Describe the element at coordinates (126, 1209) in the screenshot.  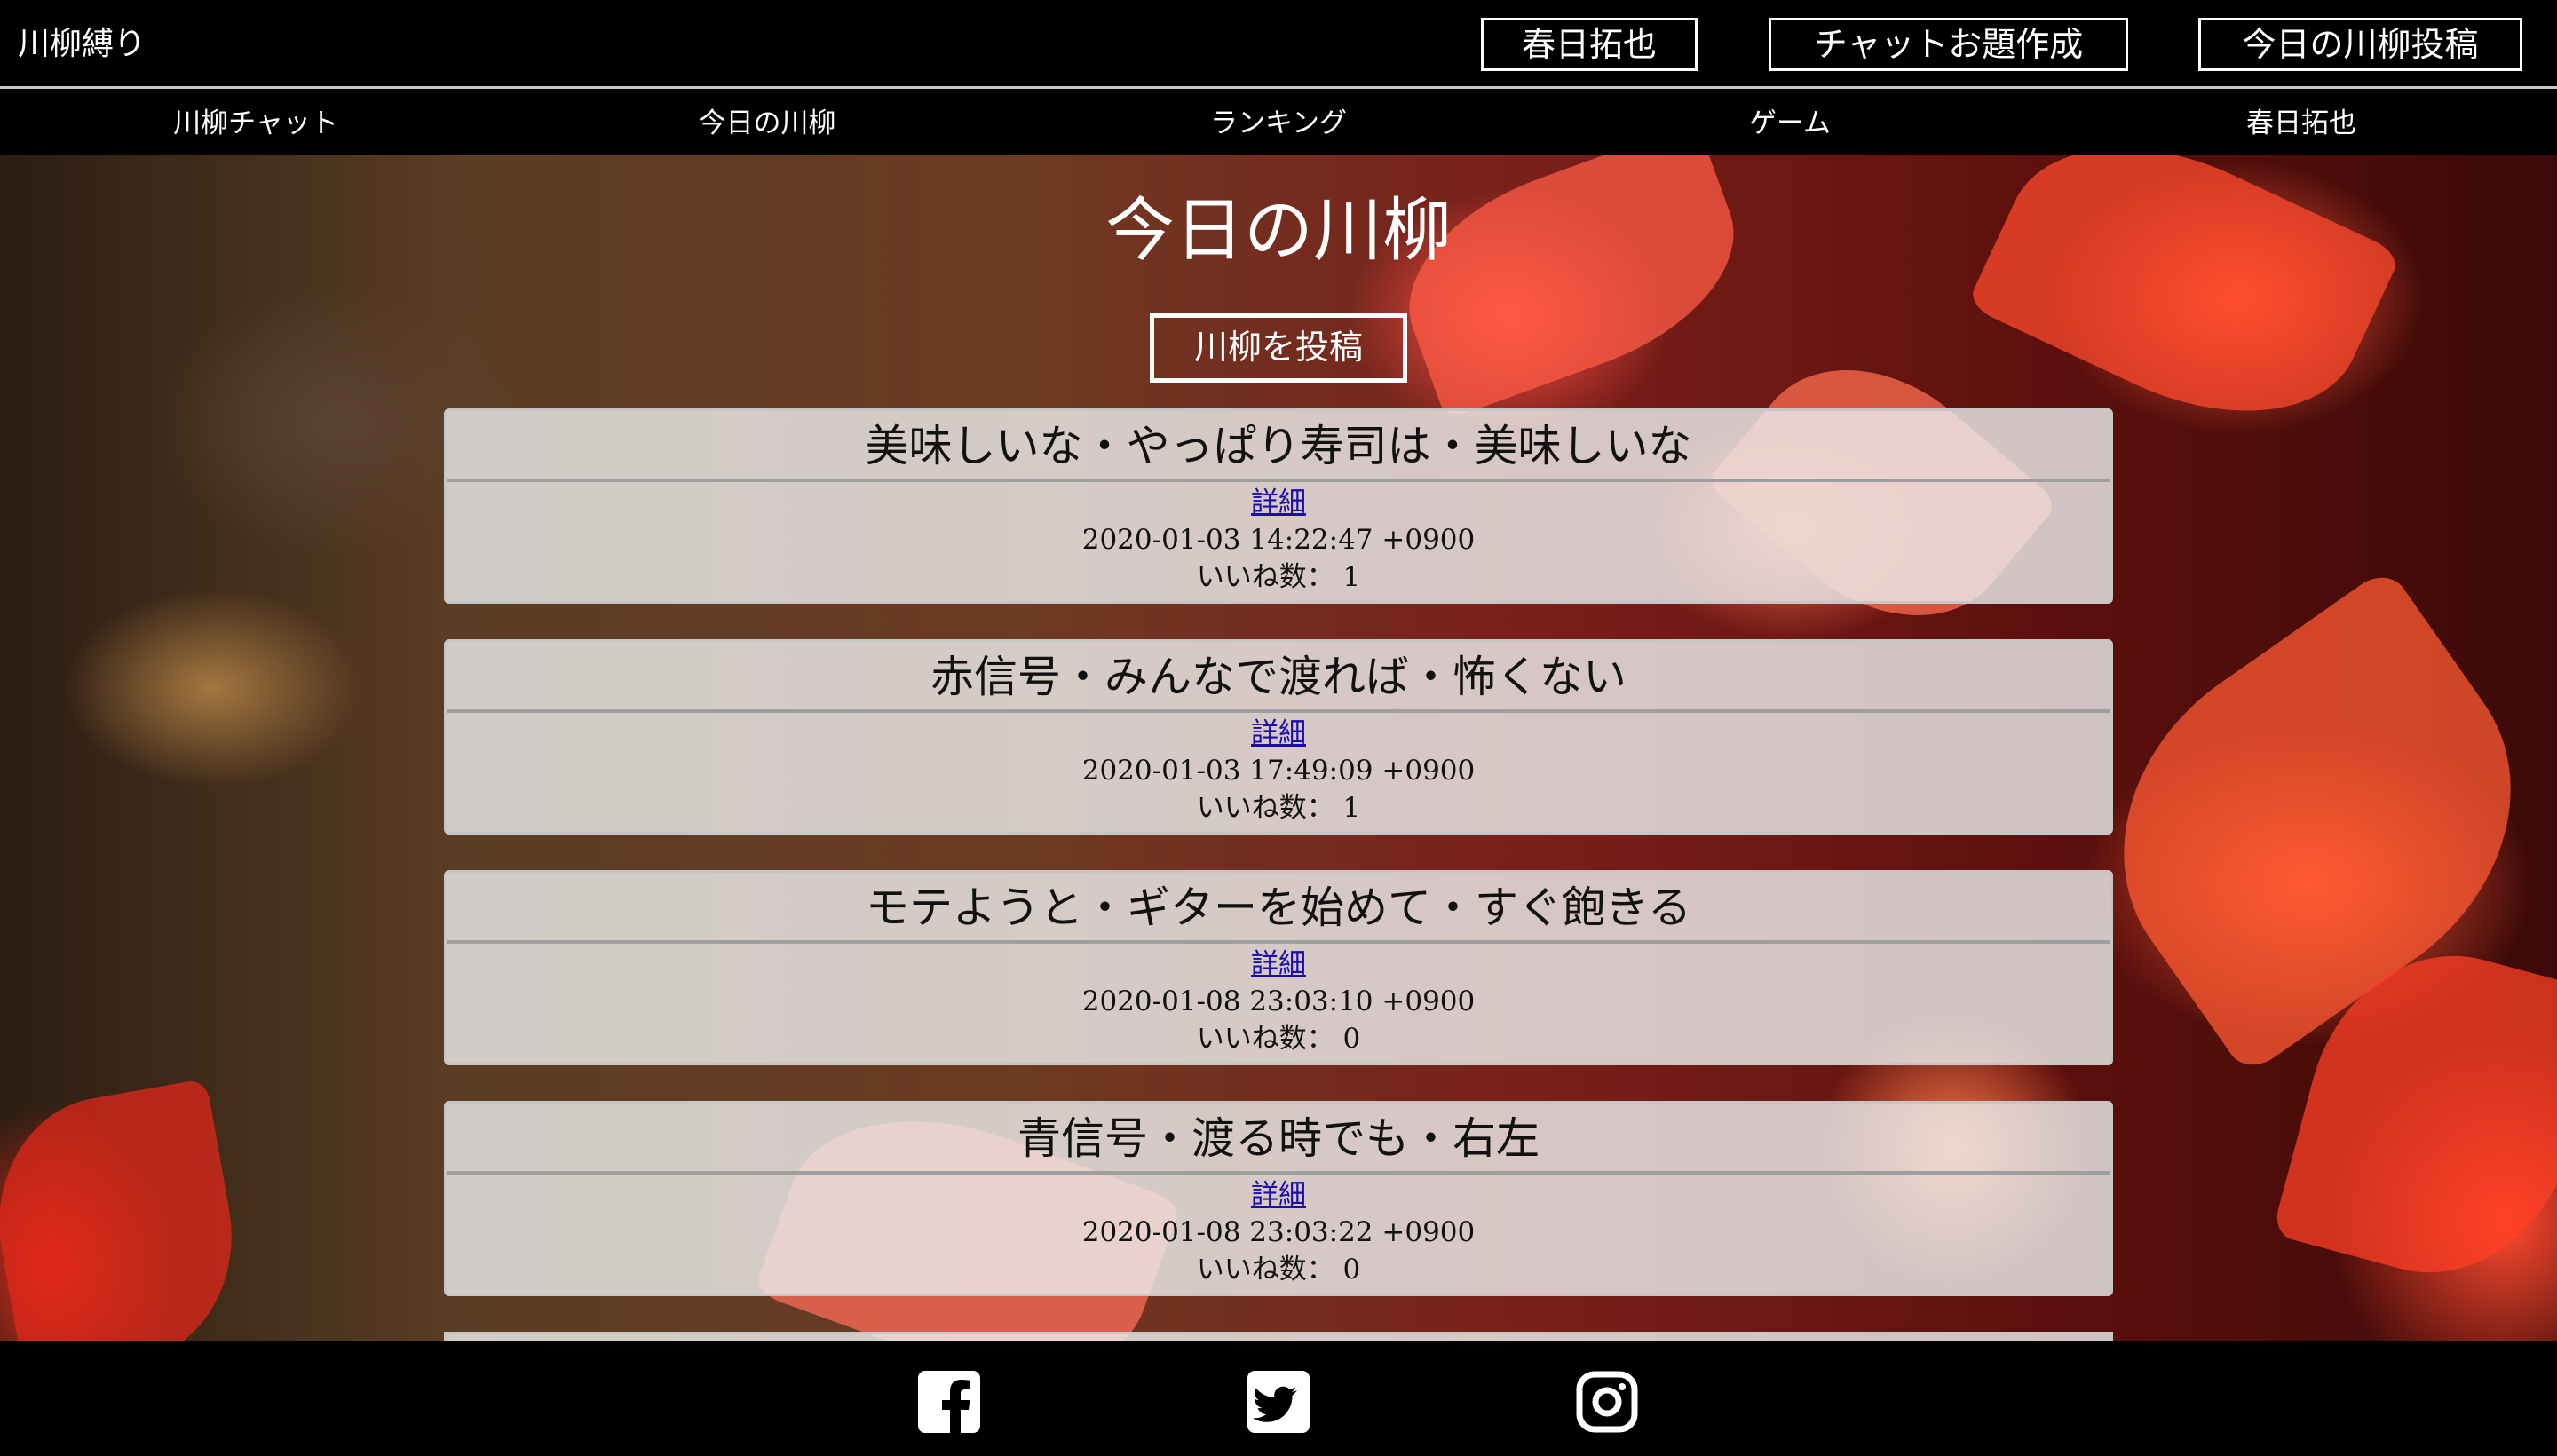
I see `maple-leaf-shape` at that location.